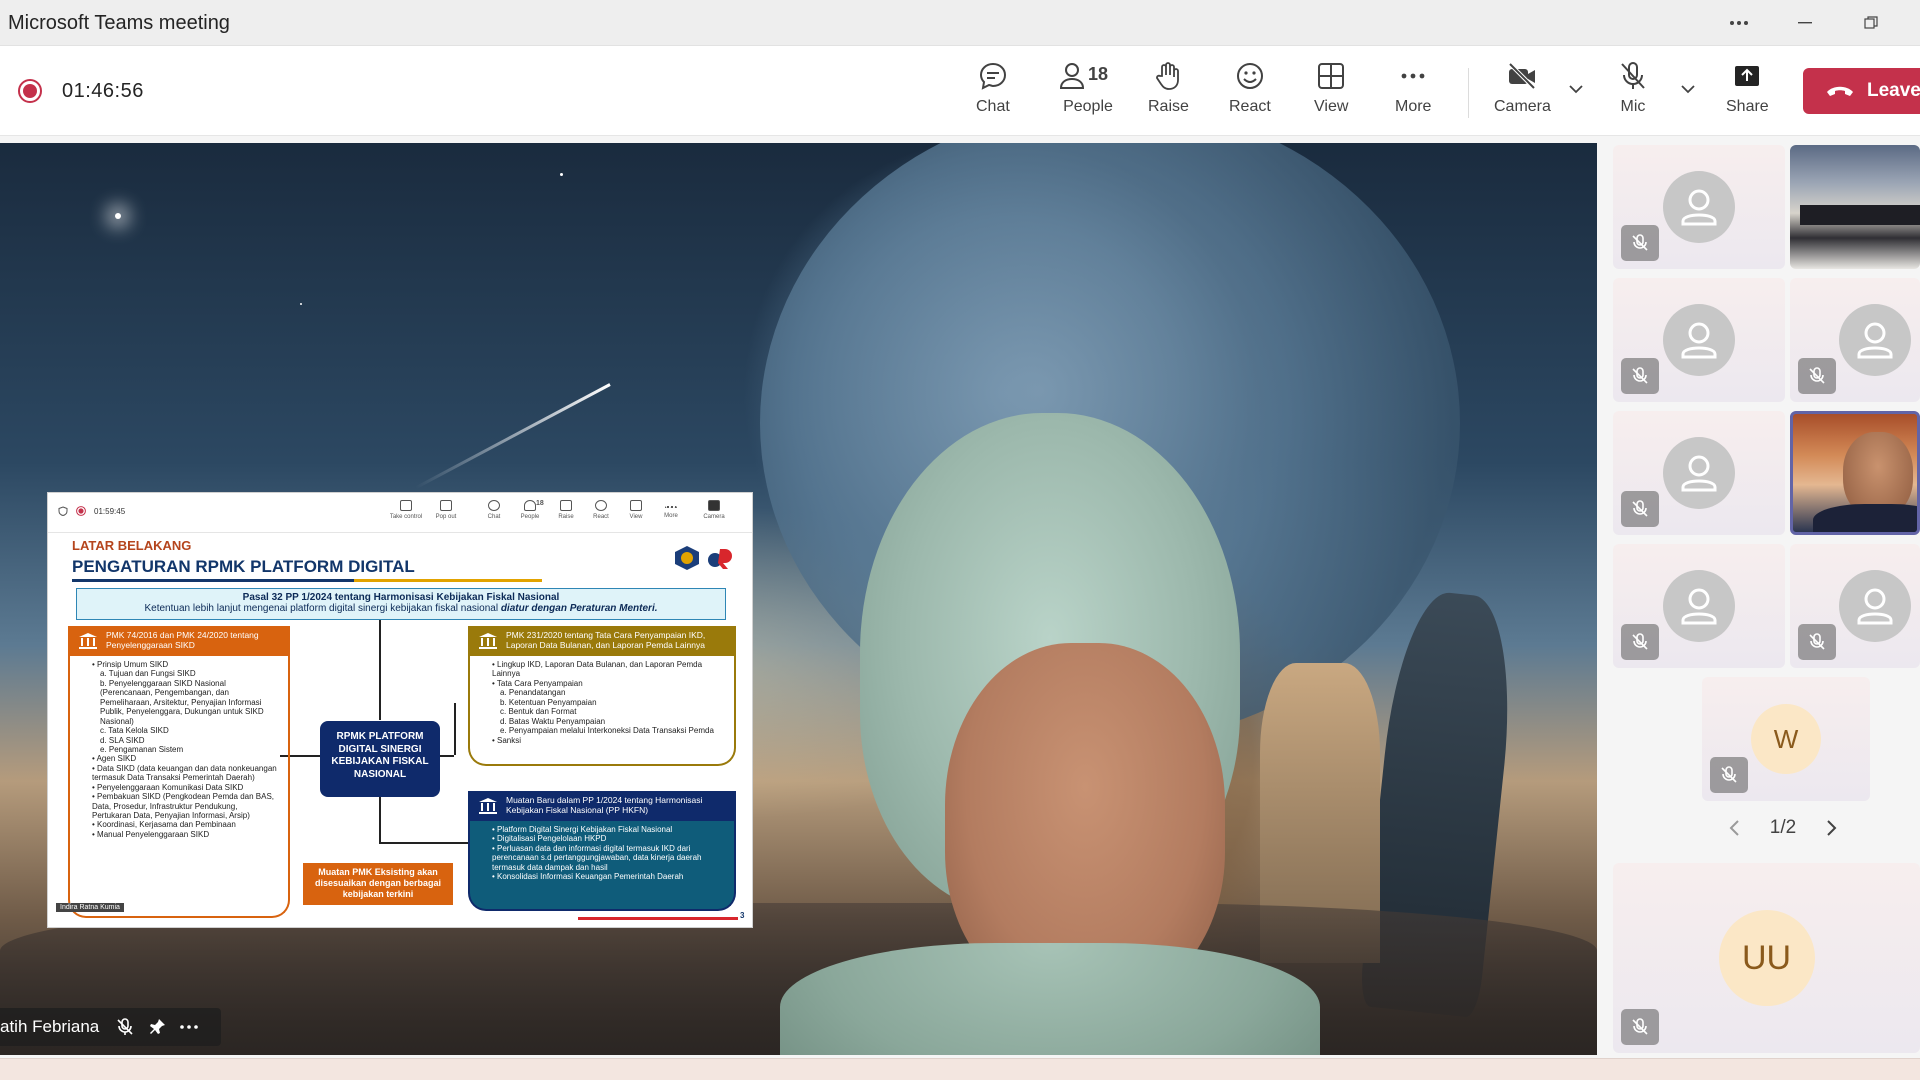 This screenshot has height=1080, width=1920. I want to click on list-item: c. Tata Kelola SIKD, so click(134, 731).